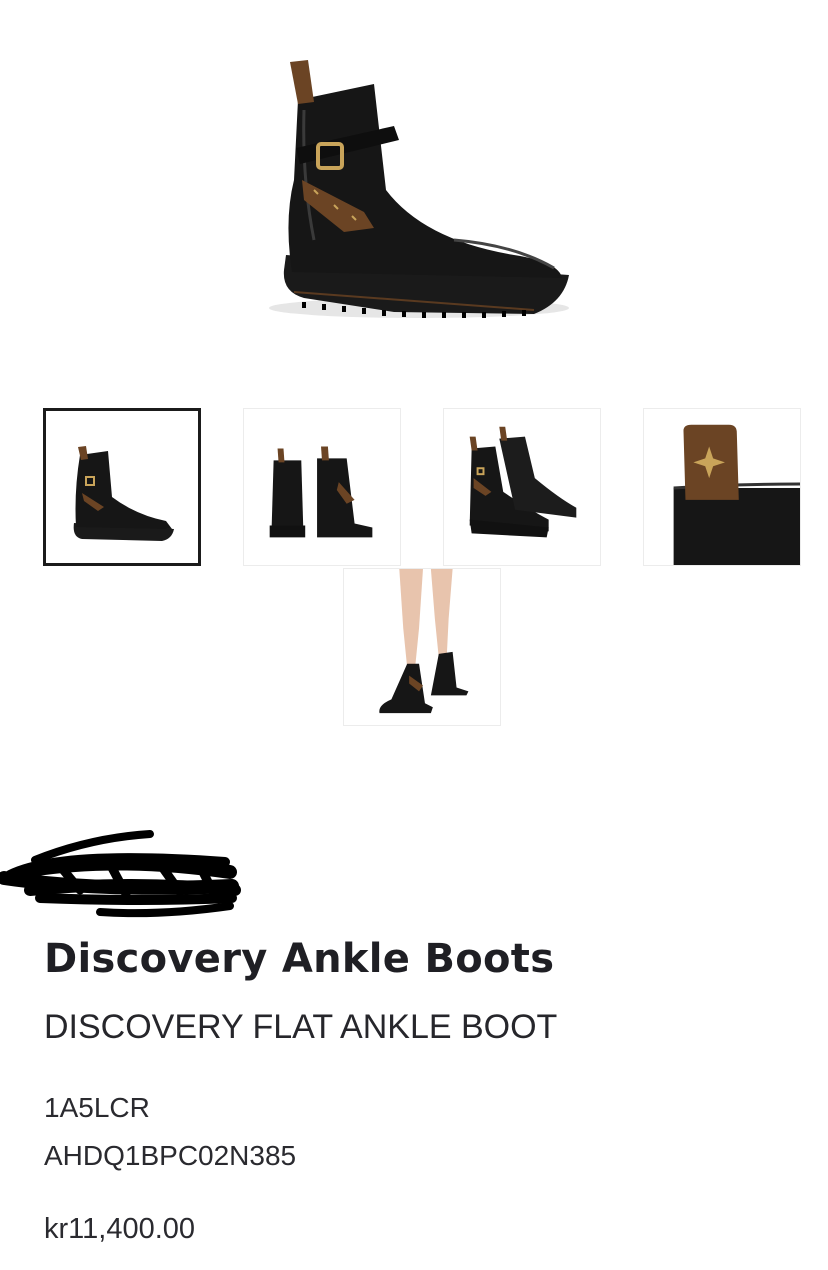 The image size is (828, 1270). I want to click on thumbnail-back-view, so click(322, 487).